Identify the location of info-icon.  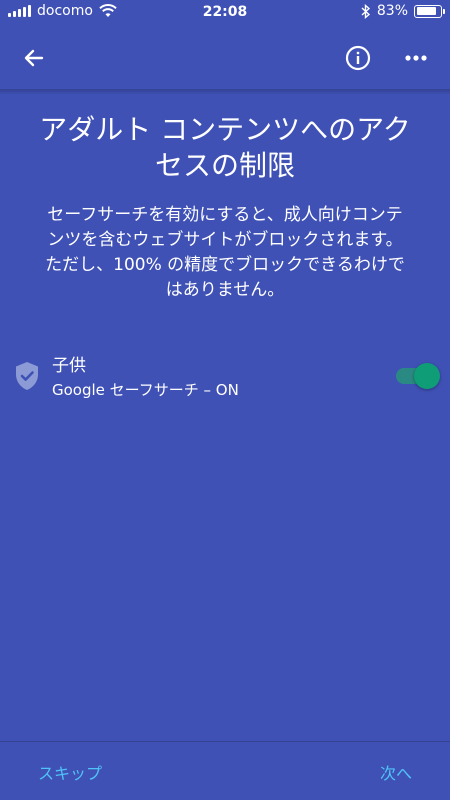
(358, 58).